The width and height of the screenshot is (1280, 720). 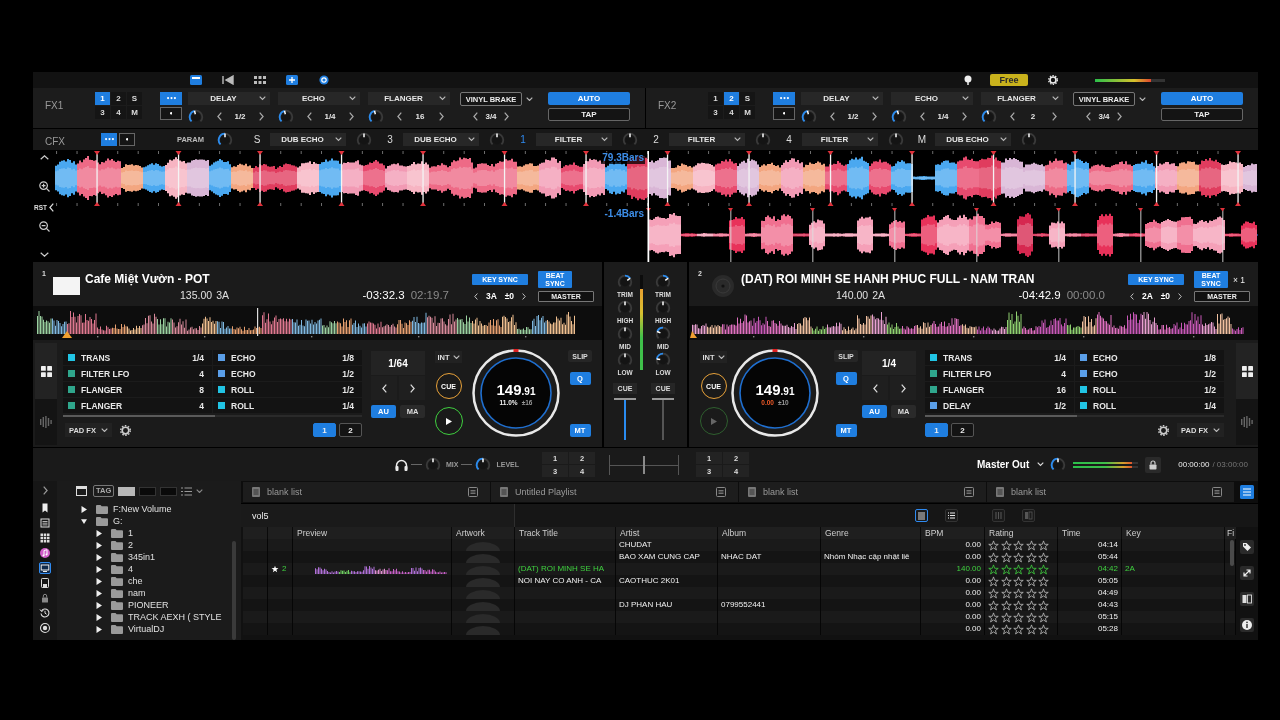 I want to click on folder-name: 2, so click(x=130, y=545).